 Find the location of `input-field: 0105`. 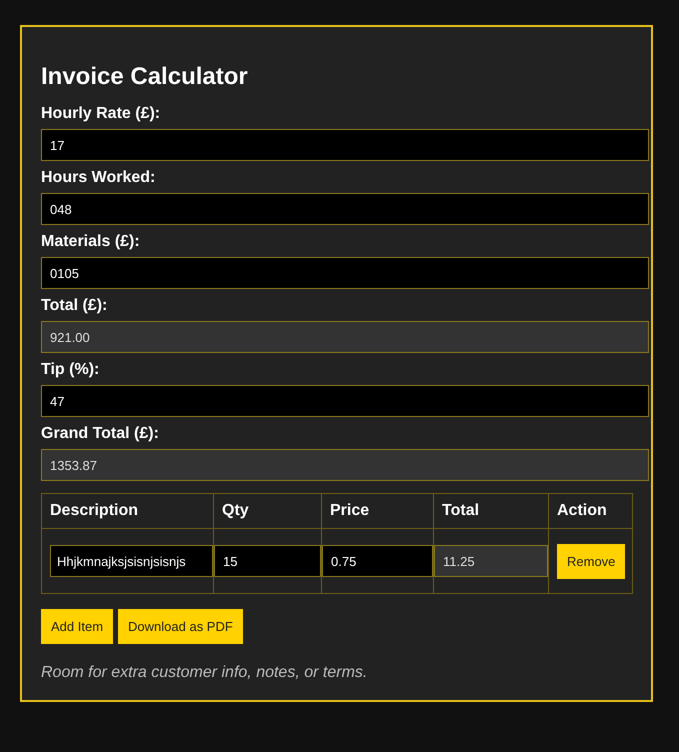

input-field: 0105 is located at coordinates (345, 273).